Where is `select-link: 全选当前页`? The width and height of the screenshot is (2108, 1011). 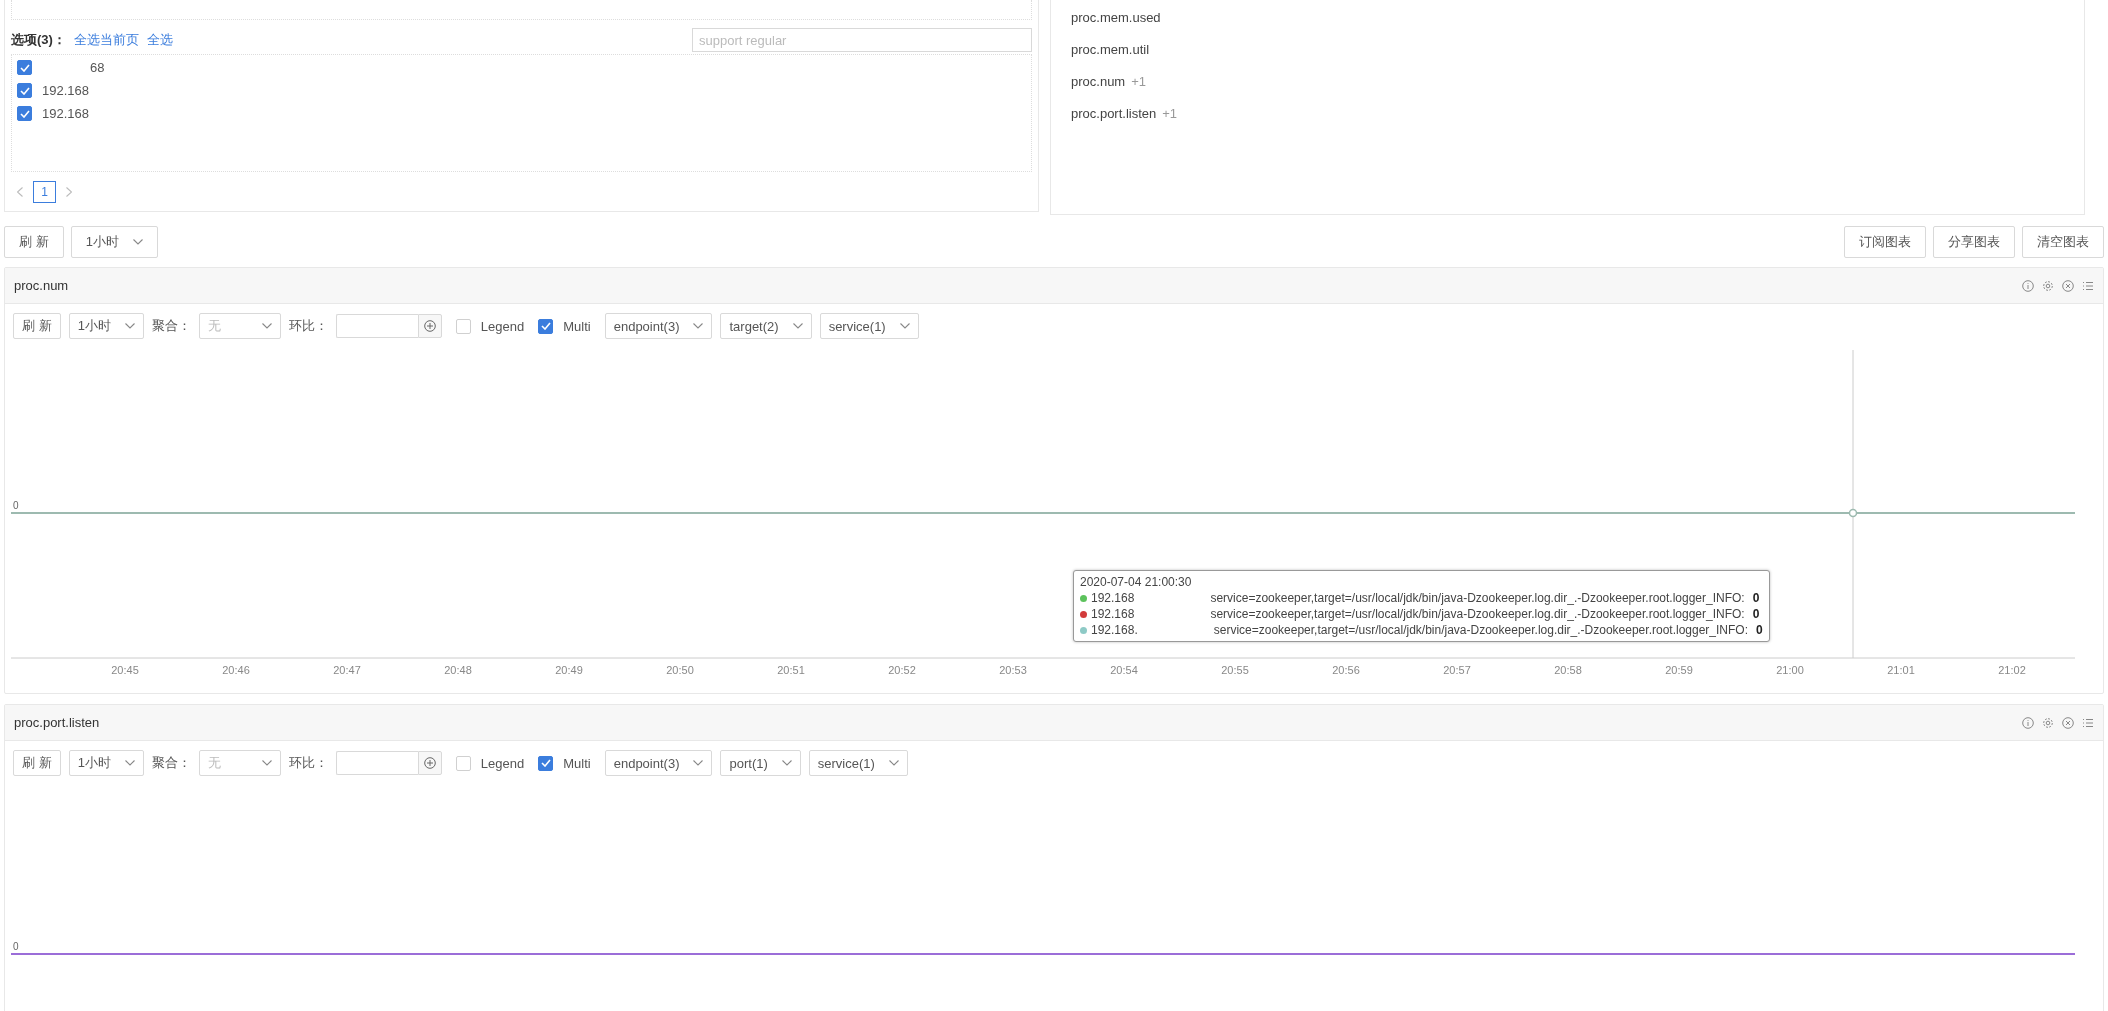 select-link: 全选当前页 is located at coordinates (106, 40).